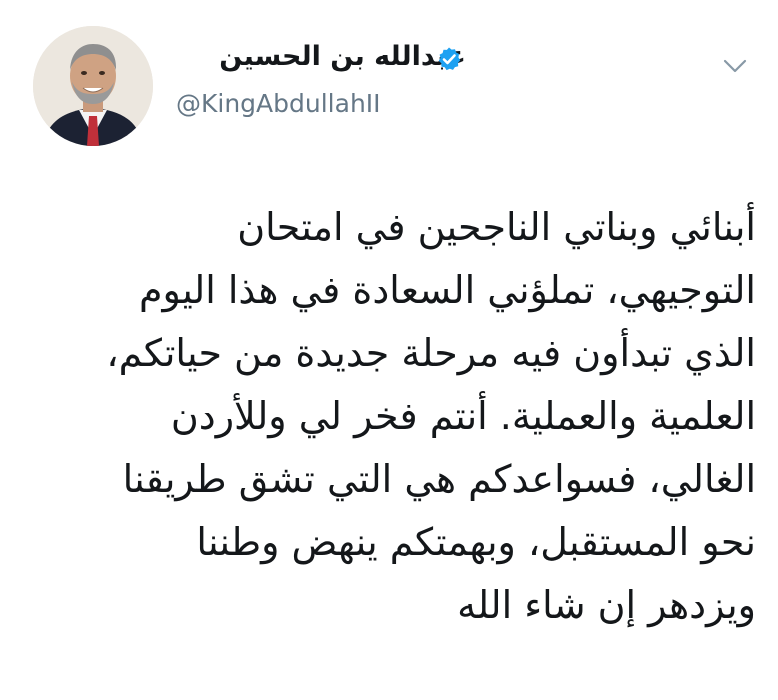 This screenshot has width=778, height=700. Describe the element at coordinates (439, 479) in the screenshot. I see `tweet-line: الغالي، فسواعدكم هي التي تشق طريقنا` at that location.